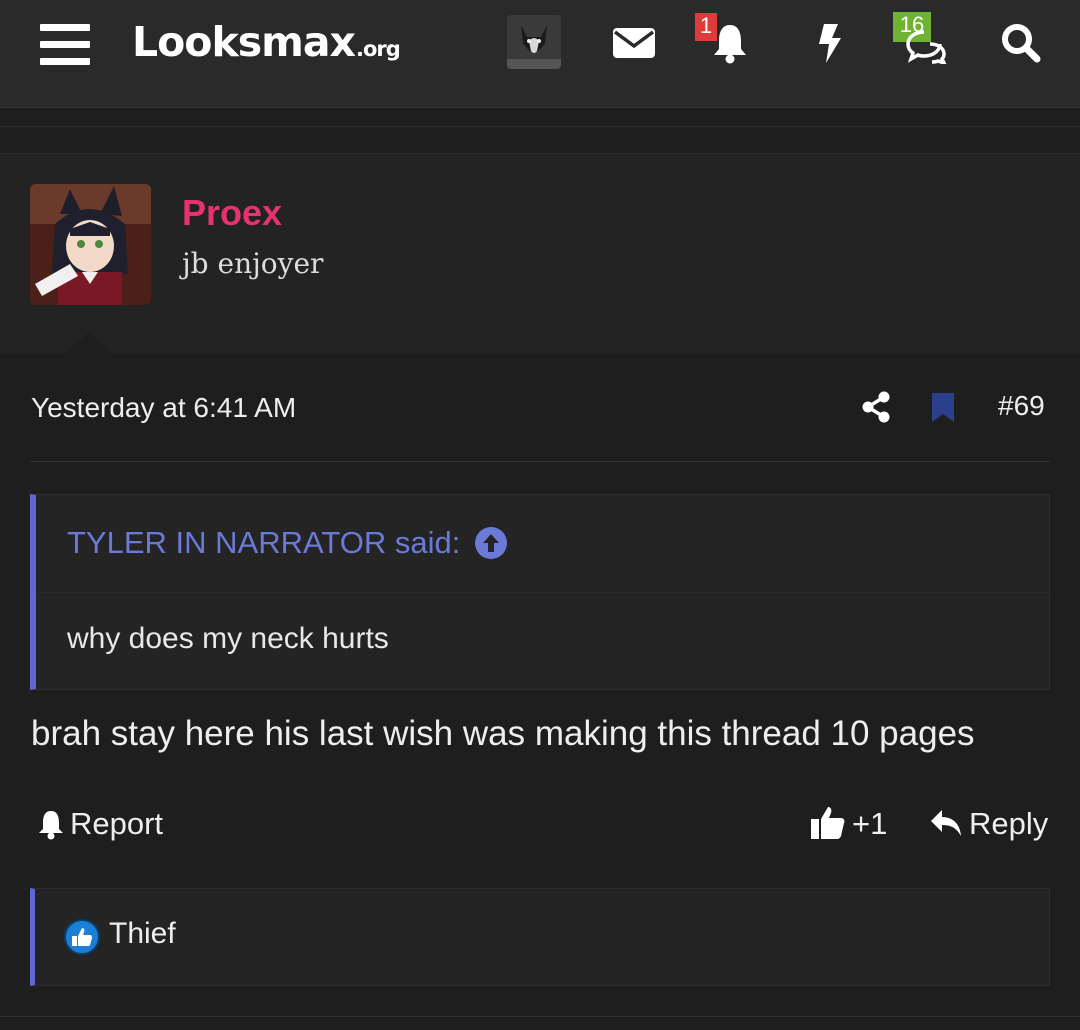 The image size is (1080, 1030). I want to click on share-icon, so click(876, 407).